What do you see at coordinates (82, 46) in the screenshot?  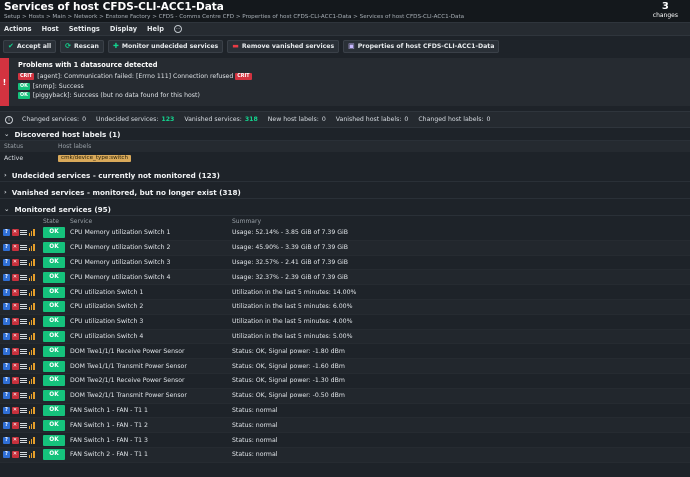 I see `rescan-button: ⟳ Rescan` at bounding box center [82, 46].